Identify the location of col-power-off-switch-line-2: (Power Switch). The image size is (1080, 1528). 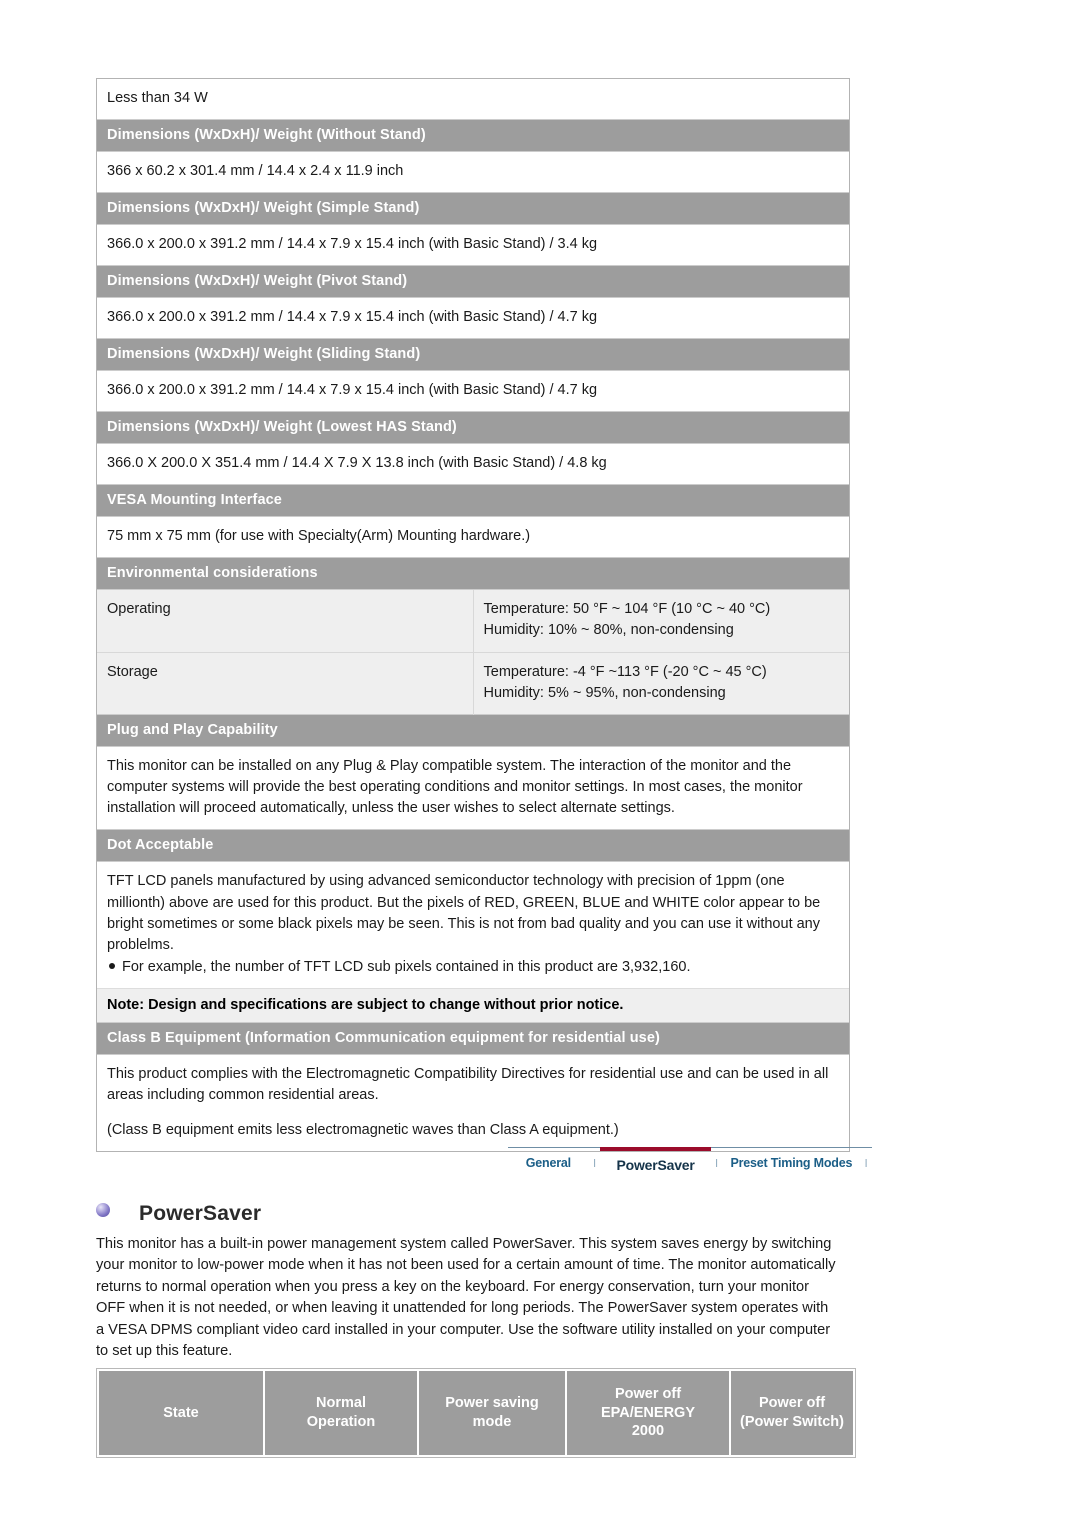
(792, 1422).